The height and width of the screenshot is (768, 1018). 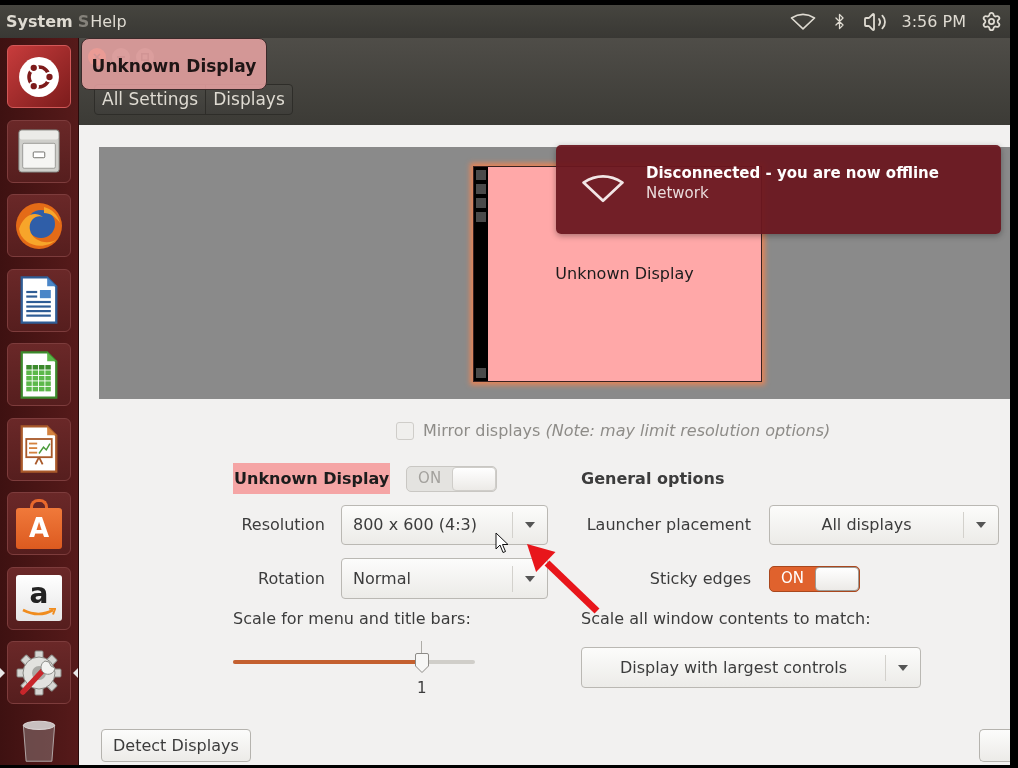 What do you see at coordinates (627, 431) in the screenshot?
I see `checkbox-label: Mirror displays (Note: may limit resolution options)` at bounding box center [627, 431].